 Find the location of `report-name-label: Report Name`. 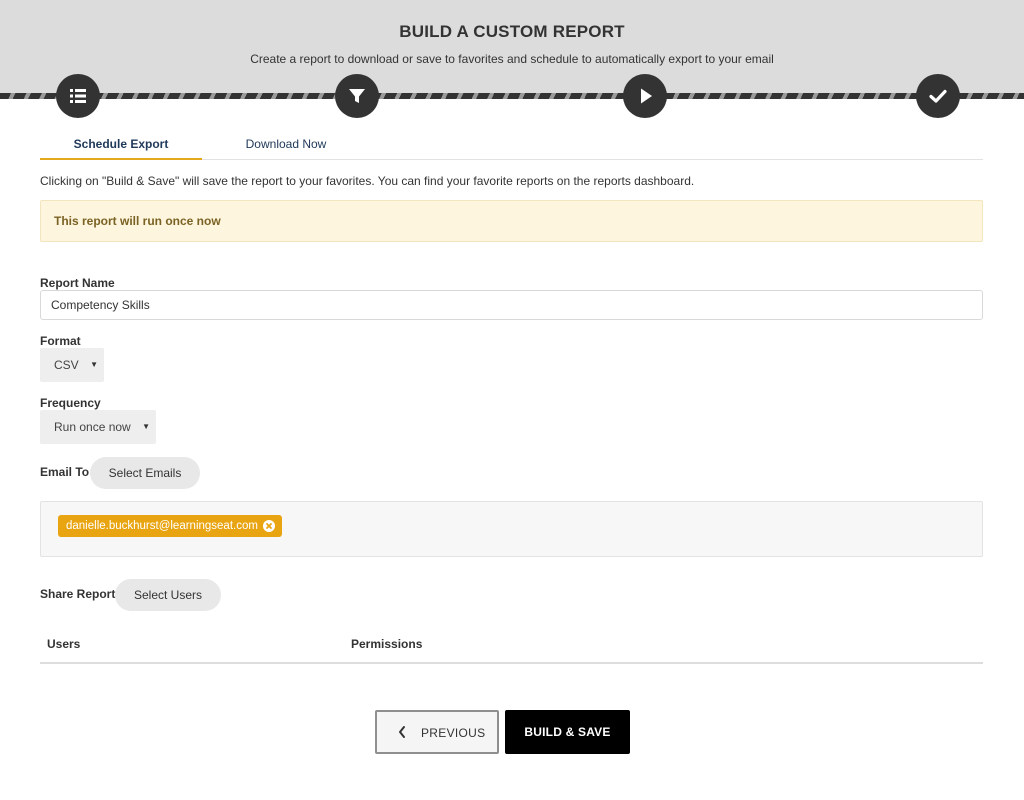

report-name-label: Report Name is located at coordinates (77, 283).